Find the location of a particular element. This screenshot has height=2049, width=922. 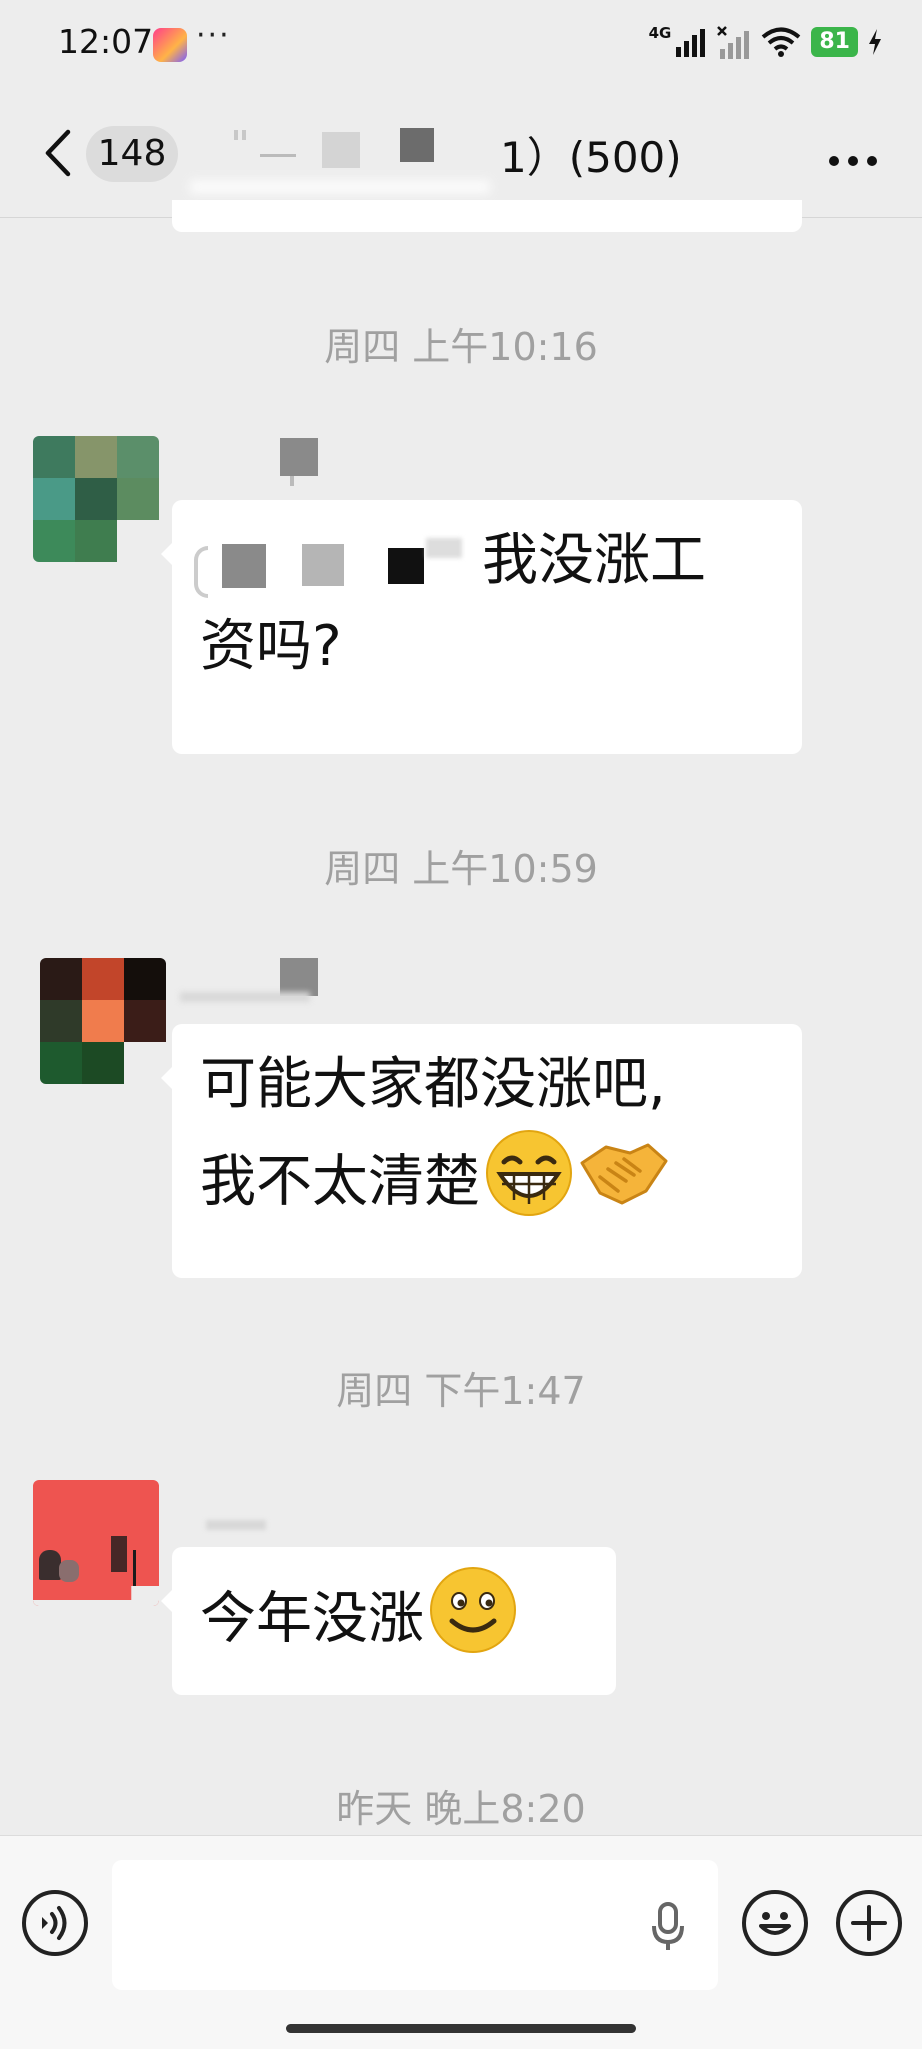

message-text: 我没涨工 资吗? is located at coordinates (484, 604).